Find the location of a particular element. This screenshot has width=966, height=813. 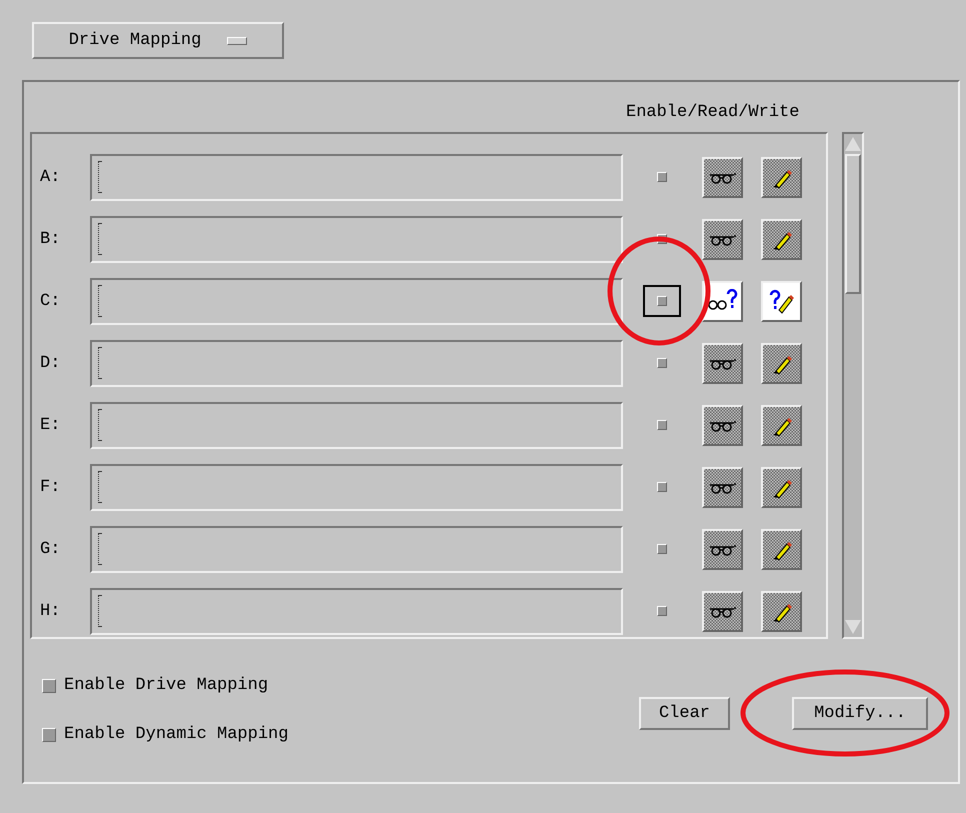

drive-mapping-dropdown: Drive Mapping is located at coordinates (158, 40).